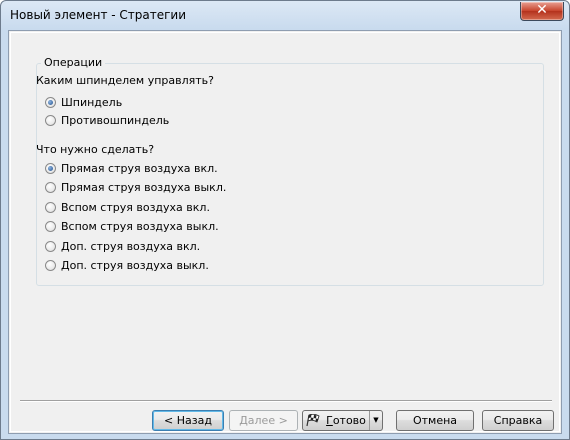  I want to click on radio-direct-air-on: Прямая струя воздуха вкл., so click(131, 168).